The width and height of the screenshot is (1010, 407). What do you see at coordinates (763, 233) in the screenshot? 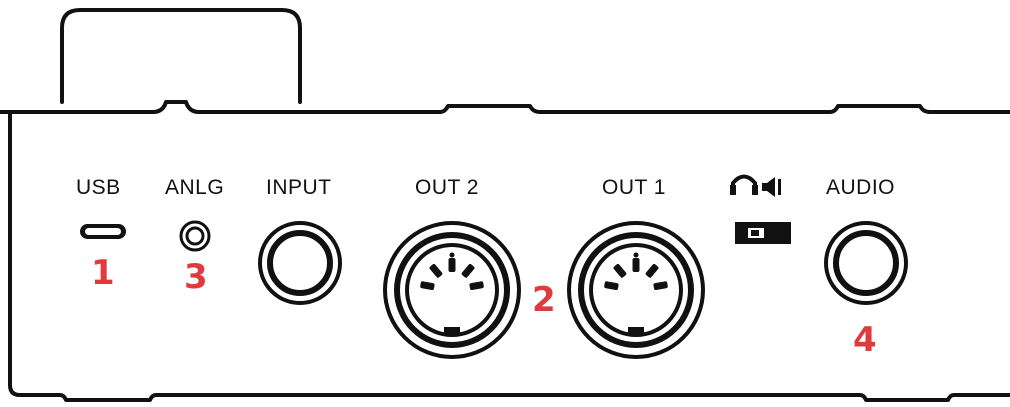
I see `output-switch` at bounding box center [763, 233].